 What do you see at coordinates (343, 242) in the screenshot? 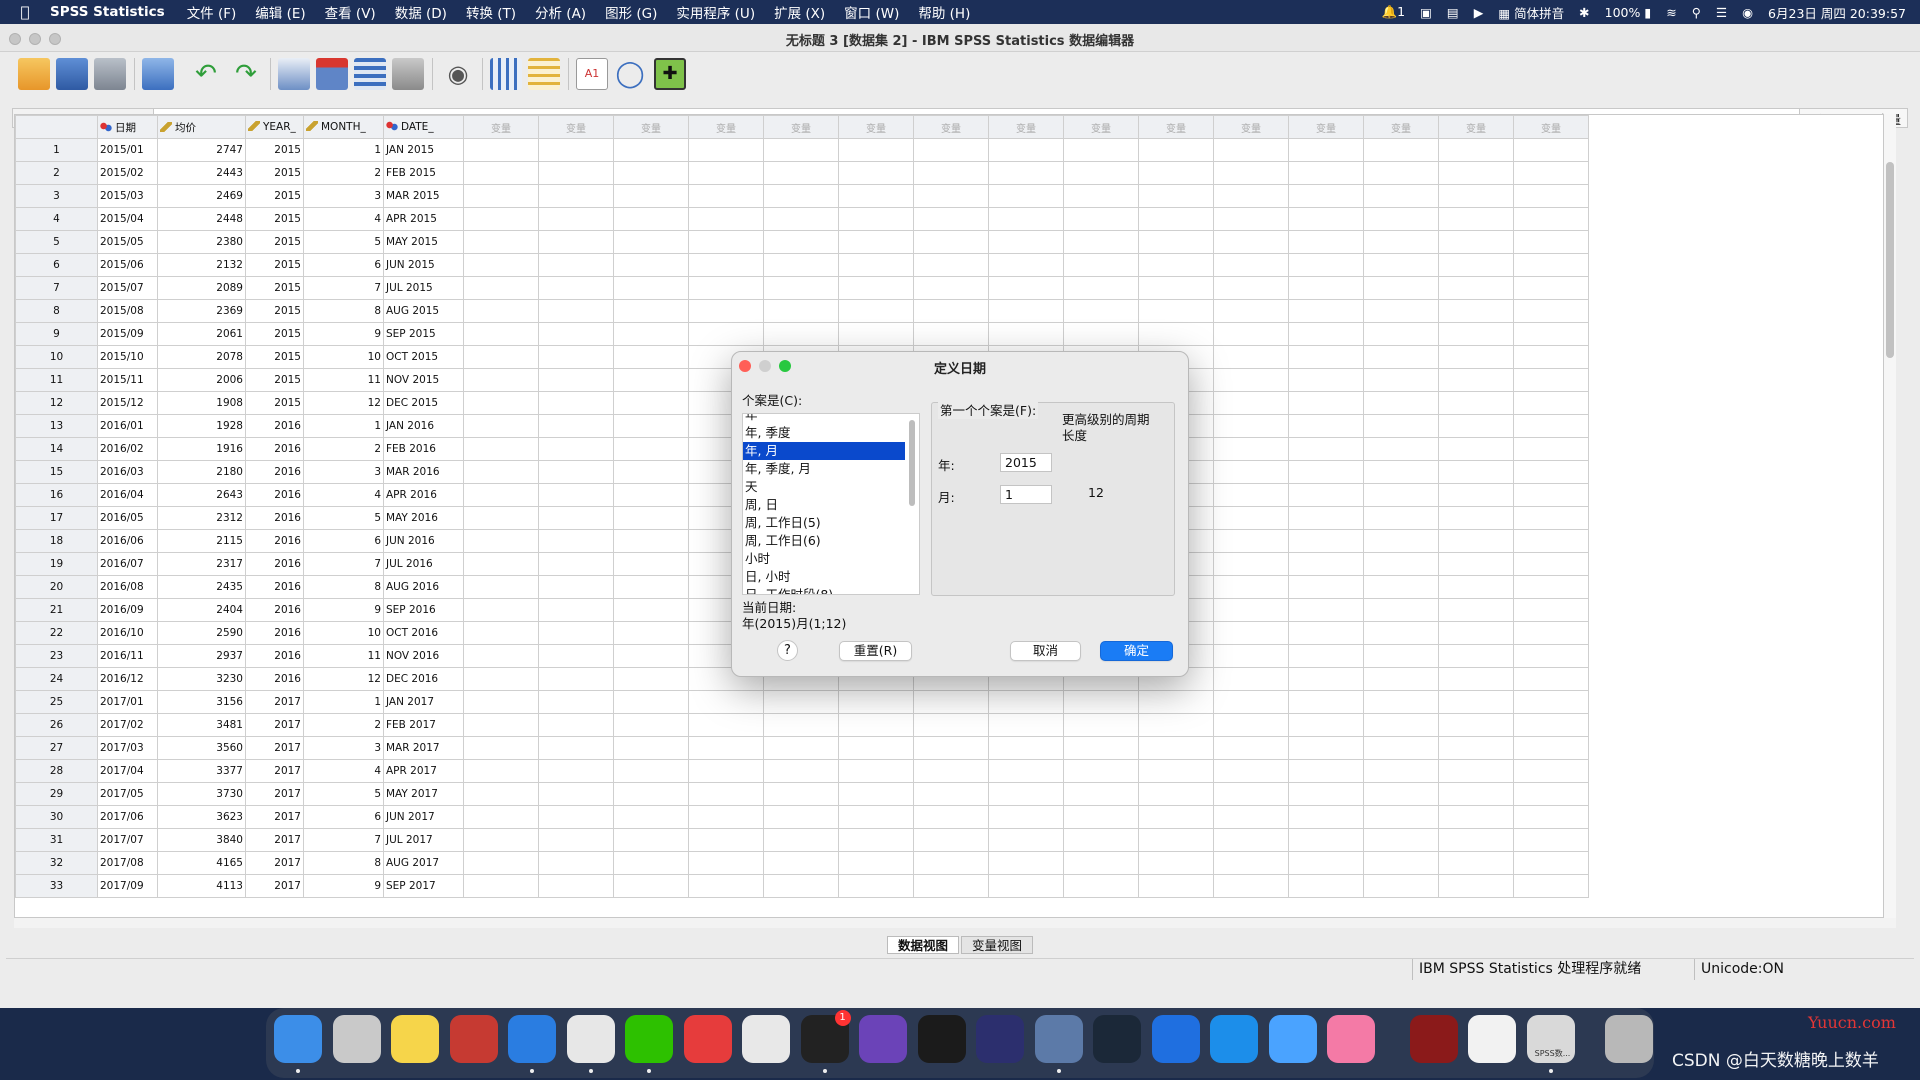
I see `data-cell: 5` at bounding box center [343, 242].